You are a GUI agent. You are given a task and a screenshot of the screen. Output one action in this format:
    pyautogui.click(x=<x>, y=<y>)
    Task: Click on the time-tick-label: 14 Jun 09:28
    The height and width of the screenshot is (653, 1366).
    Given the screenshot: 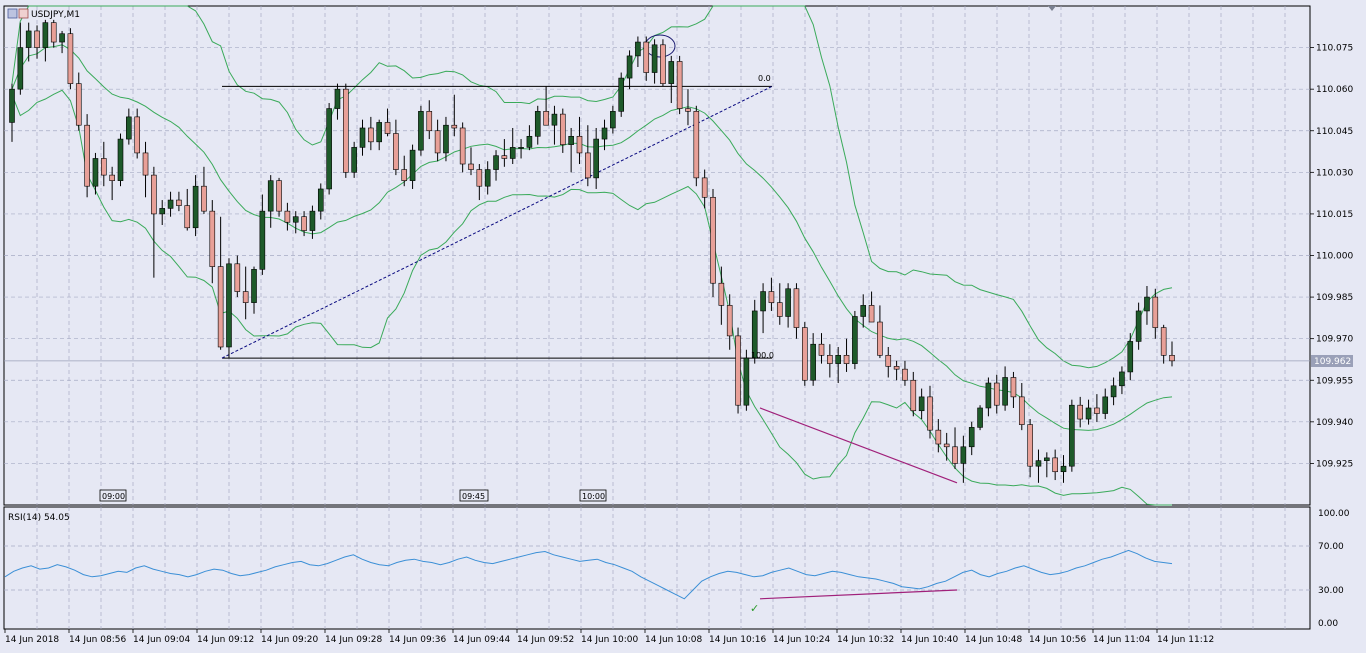 What is the action you would take?
    pyautogui.click(x=353, y=640)
    